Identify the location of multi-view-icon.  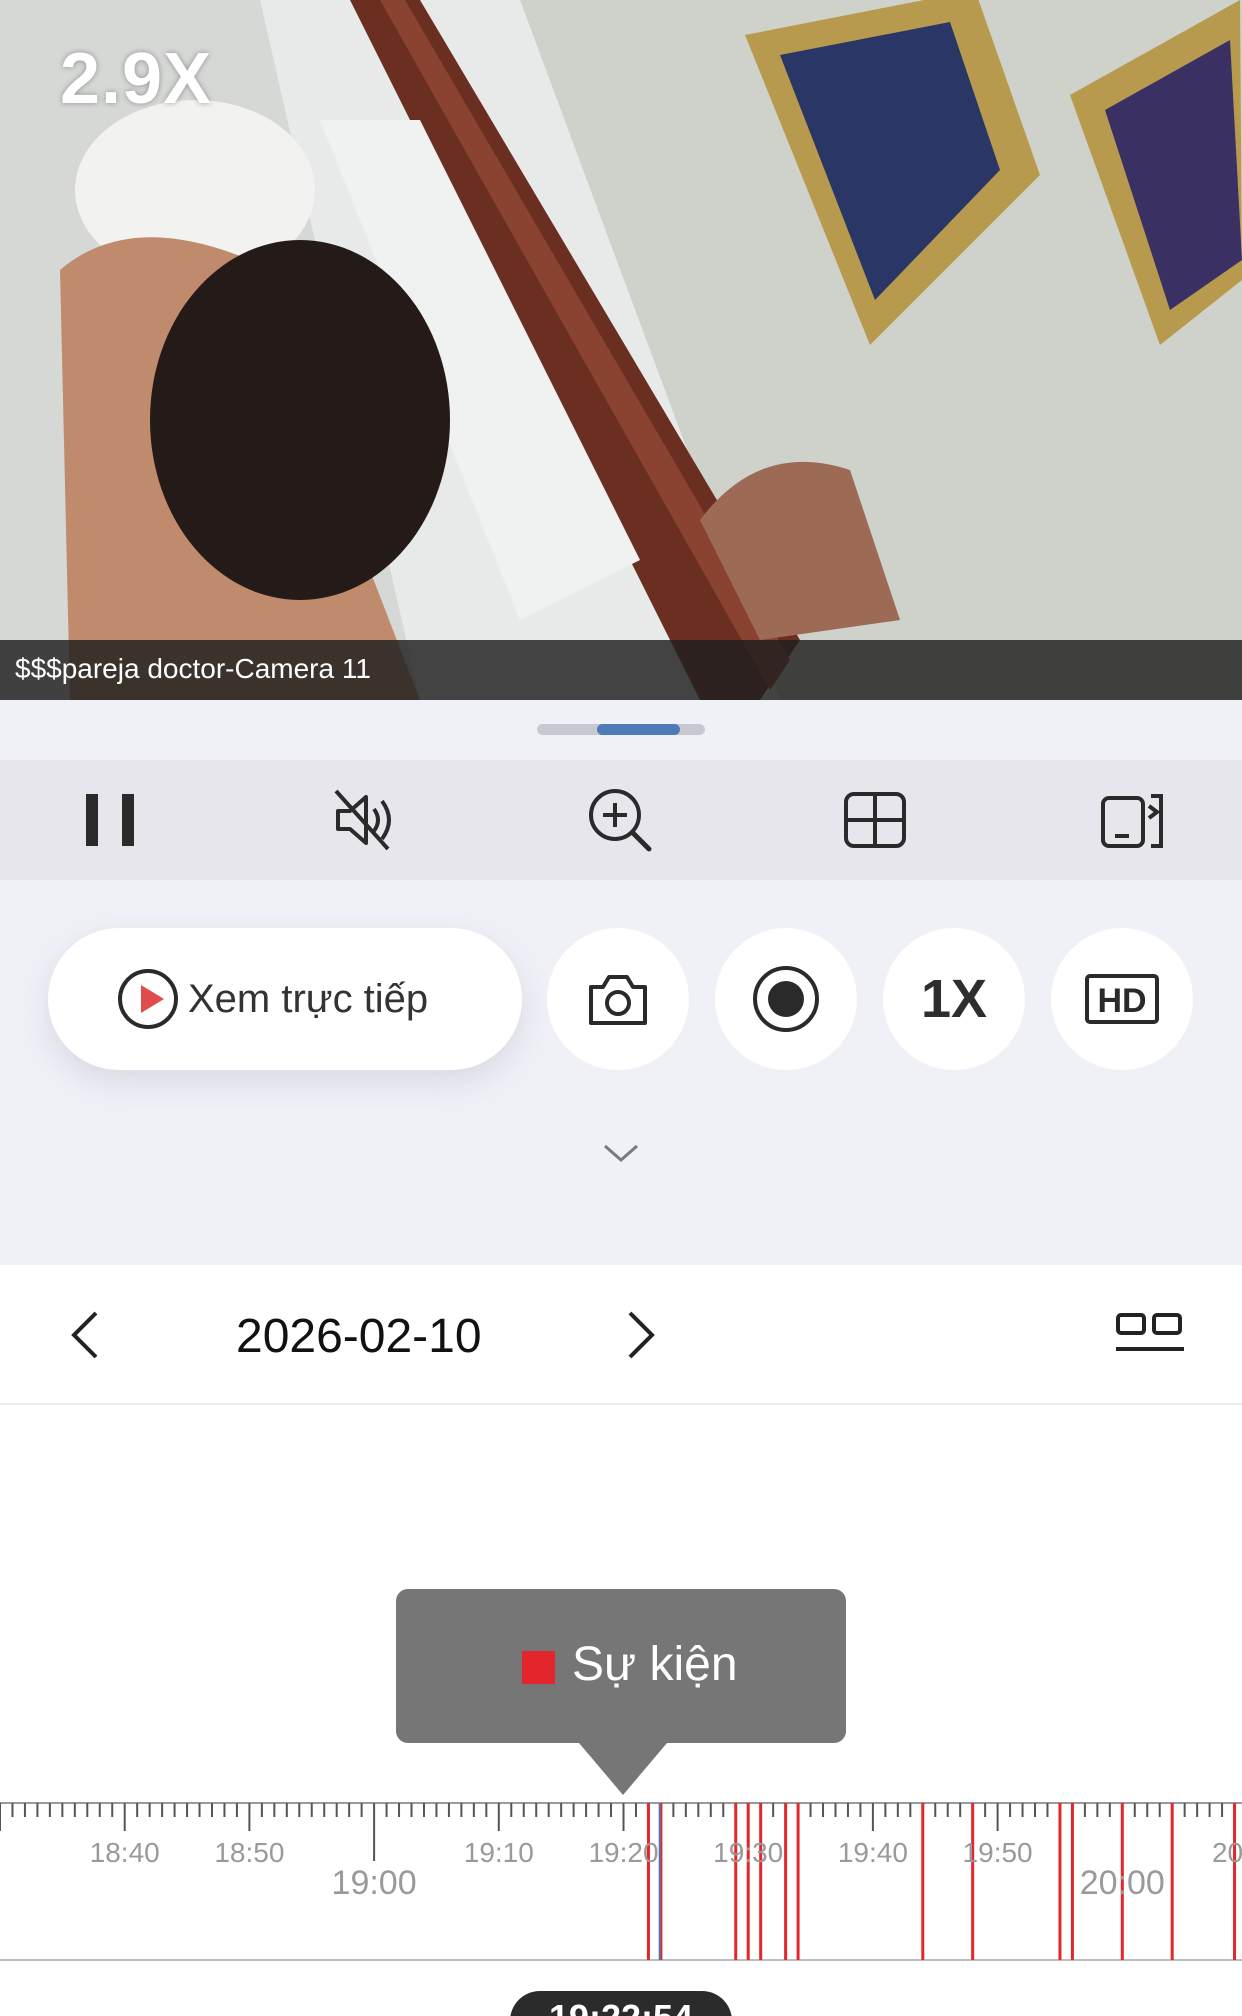
(875, 820).